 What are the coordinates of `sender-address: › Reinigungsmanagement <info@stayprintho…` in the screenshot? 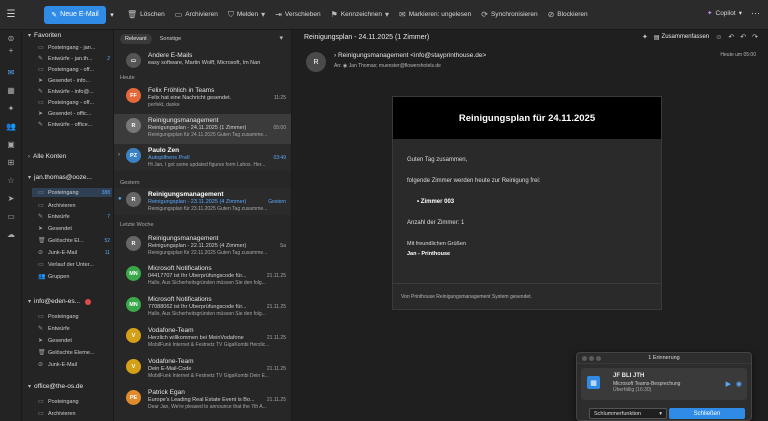 It's located at (410, 55).